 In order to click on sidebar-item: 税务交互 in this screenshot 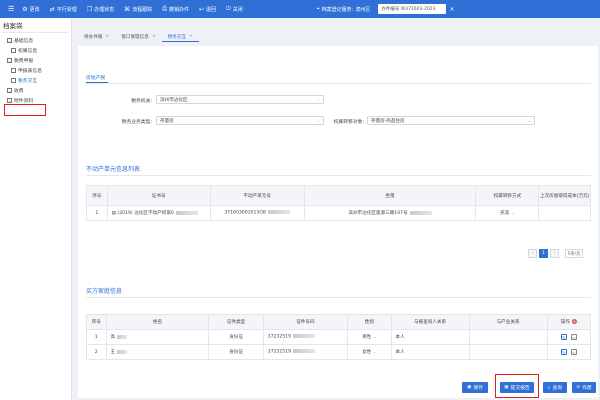, I will do `click(35, 81)`.